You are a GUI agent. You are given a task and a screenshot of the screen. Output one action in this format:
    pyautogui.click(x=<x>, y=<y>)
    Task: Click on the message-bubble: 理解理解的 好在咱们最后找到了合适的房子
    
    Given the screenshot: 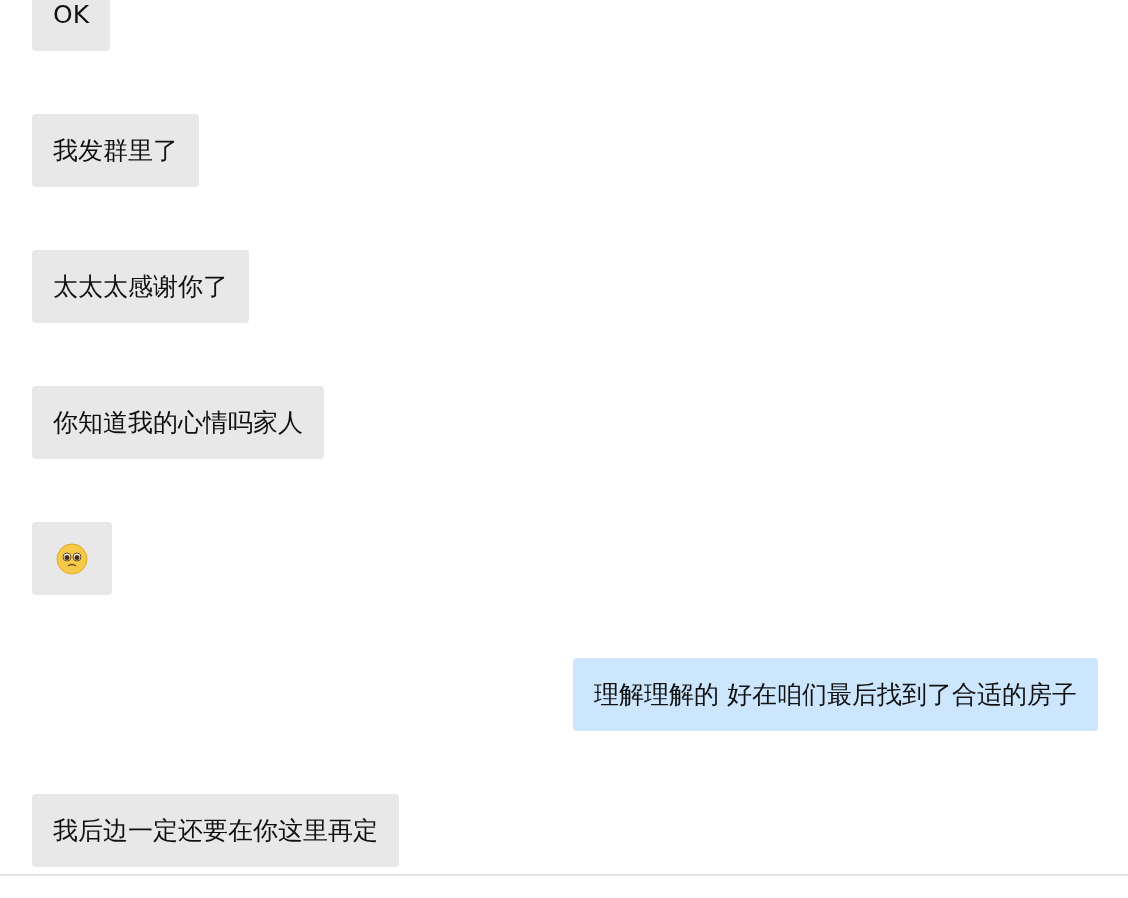 What is the action you would take?
    pyautogui.click(x=835, y=694)
    